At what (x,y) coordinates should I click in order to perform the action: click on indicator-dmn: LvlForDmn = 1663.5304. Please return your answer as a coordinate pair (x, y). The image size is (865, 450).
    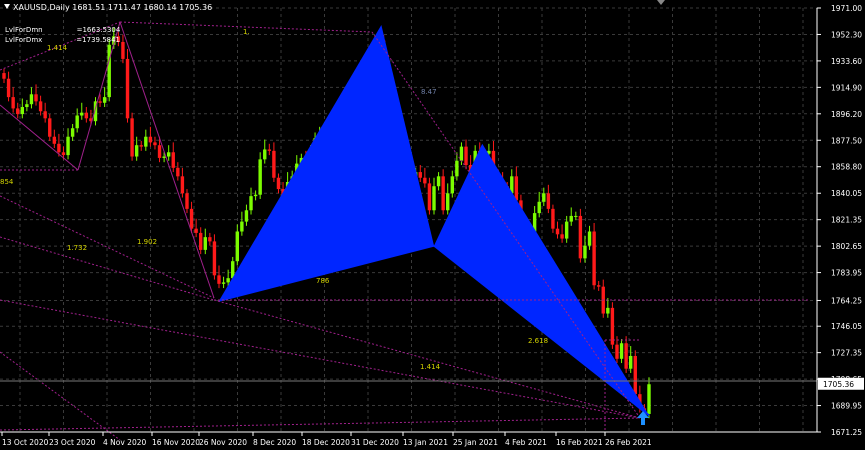
    Looking at the image, I should click on (63, 30).